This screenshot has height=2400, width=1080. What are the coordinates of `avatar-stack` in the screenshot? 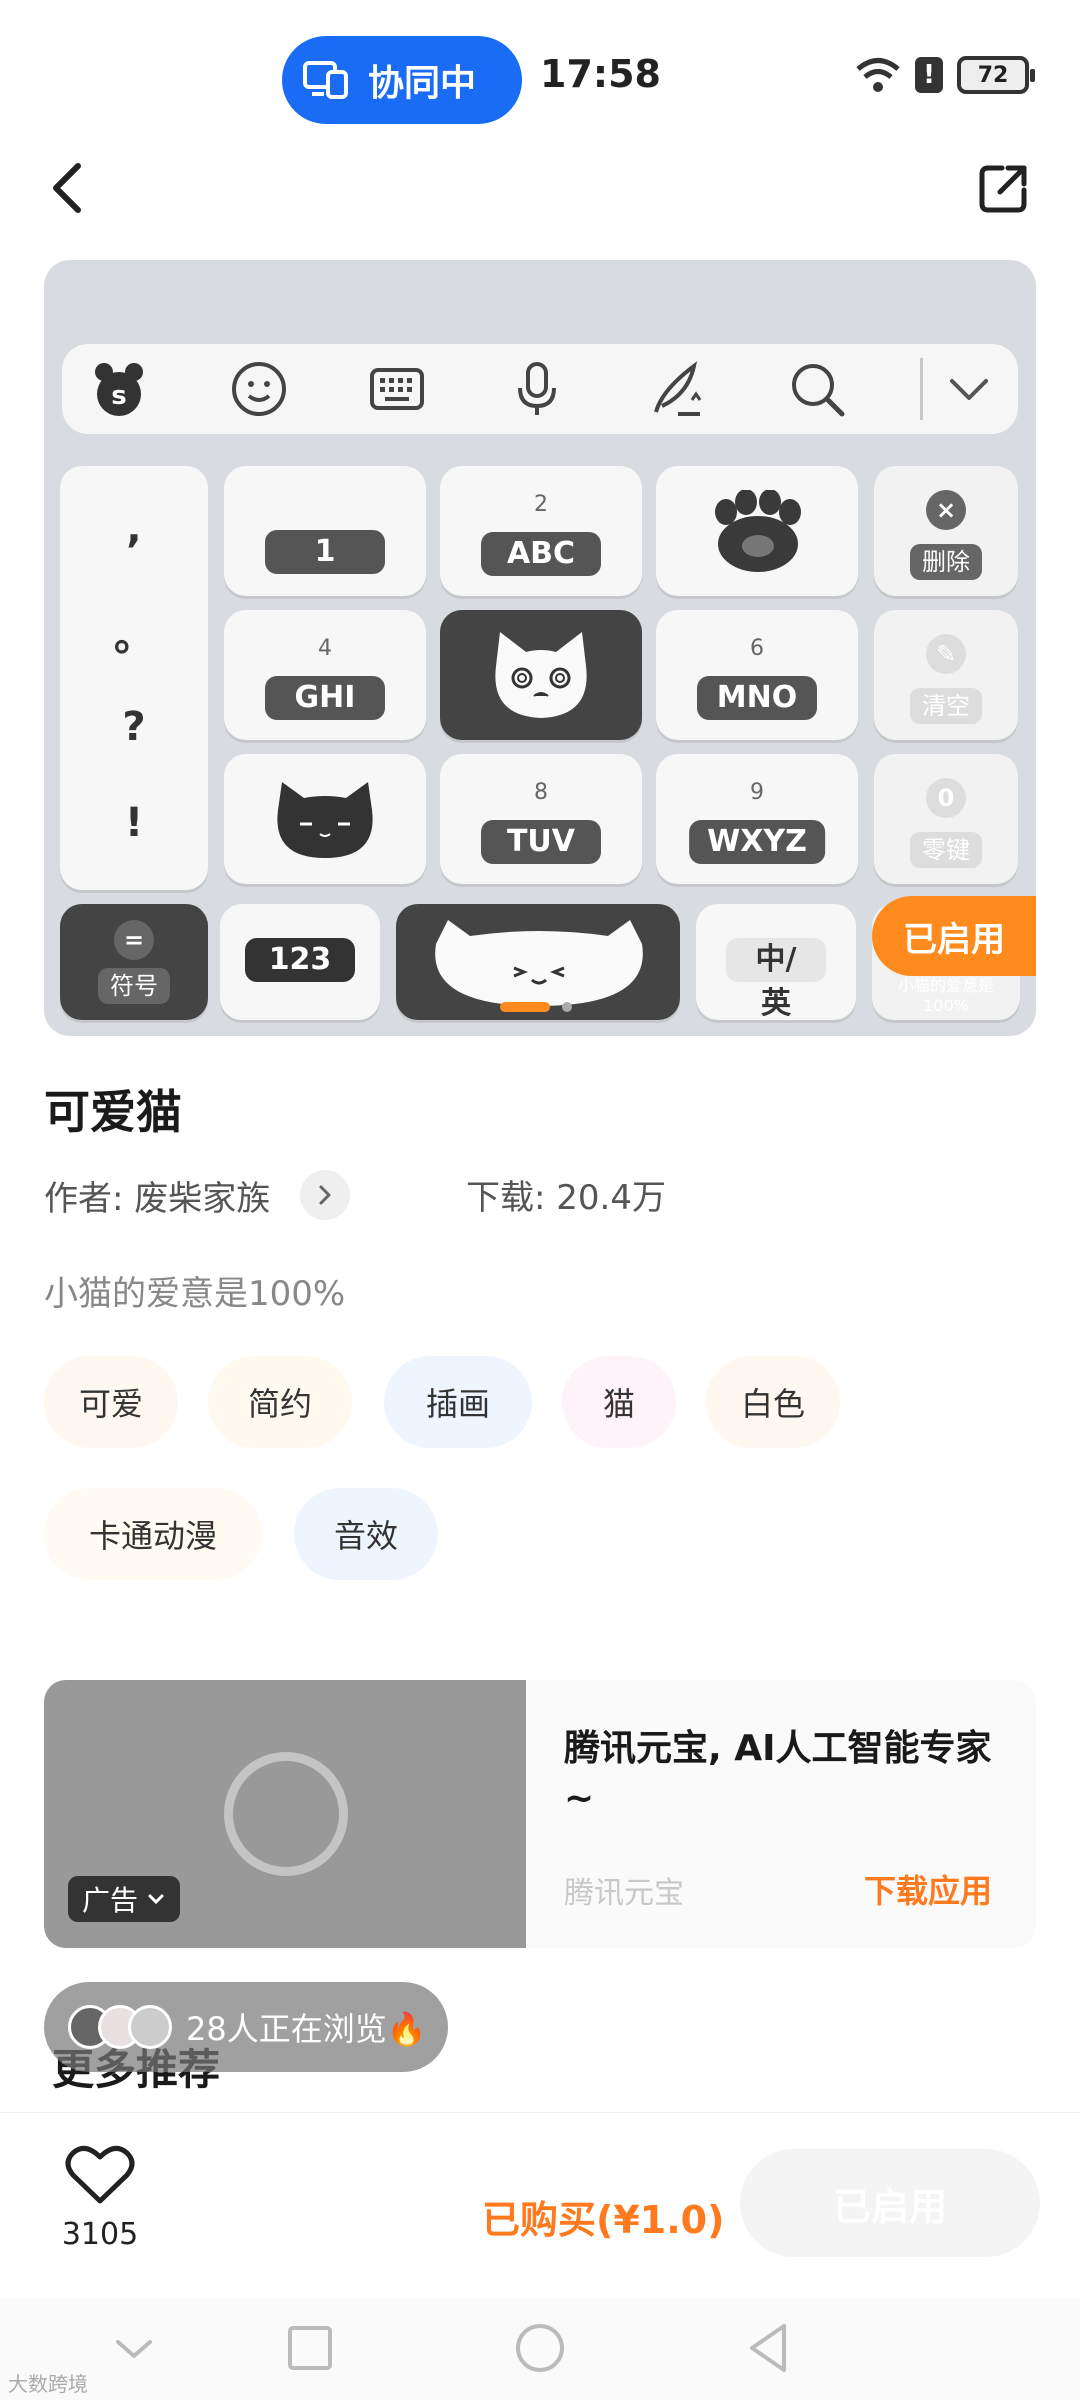 It's located at (120, 2027).